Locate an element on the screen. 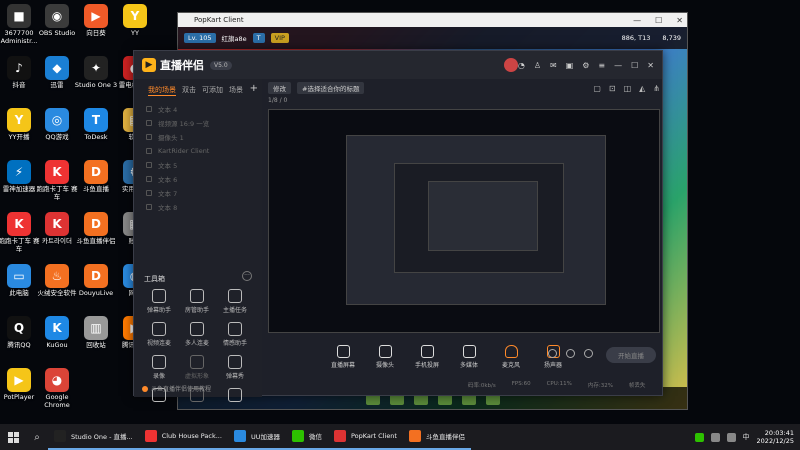 The width and height of the screenshot is (800, 450). tab-my-scenes: 我的场景 is located at coordinates (162, 90).